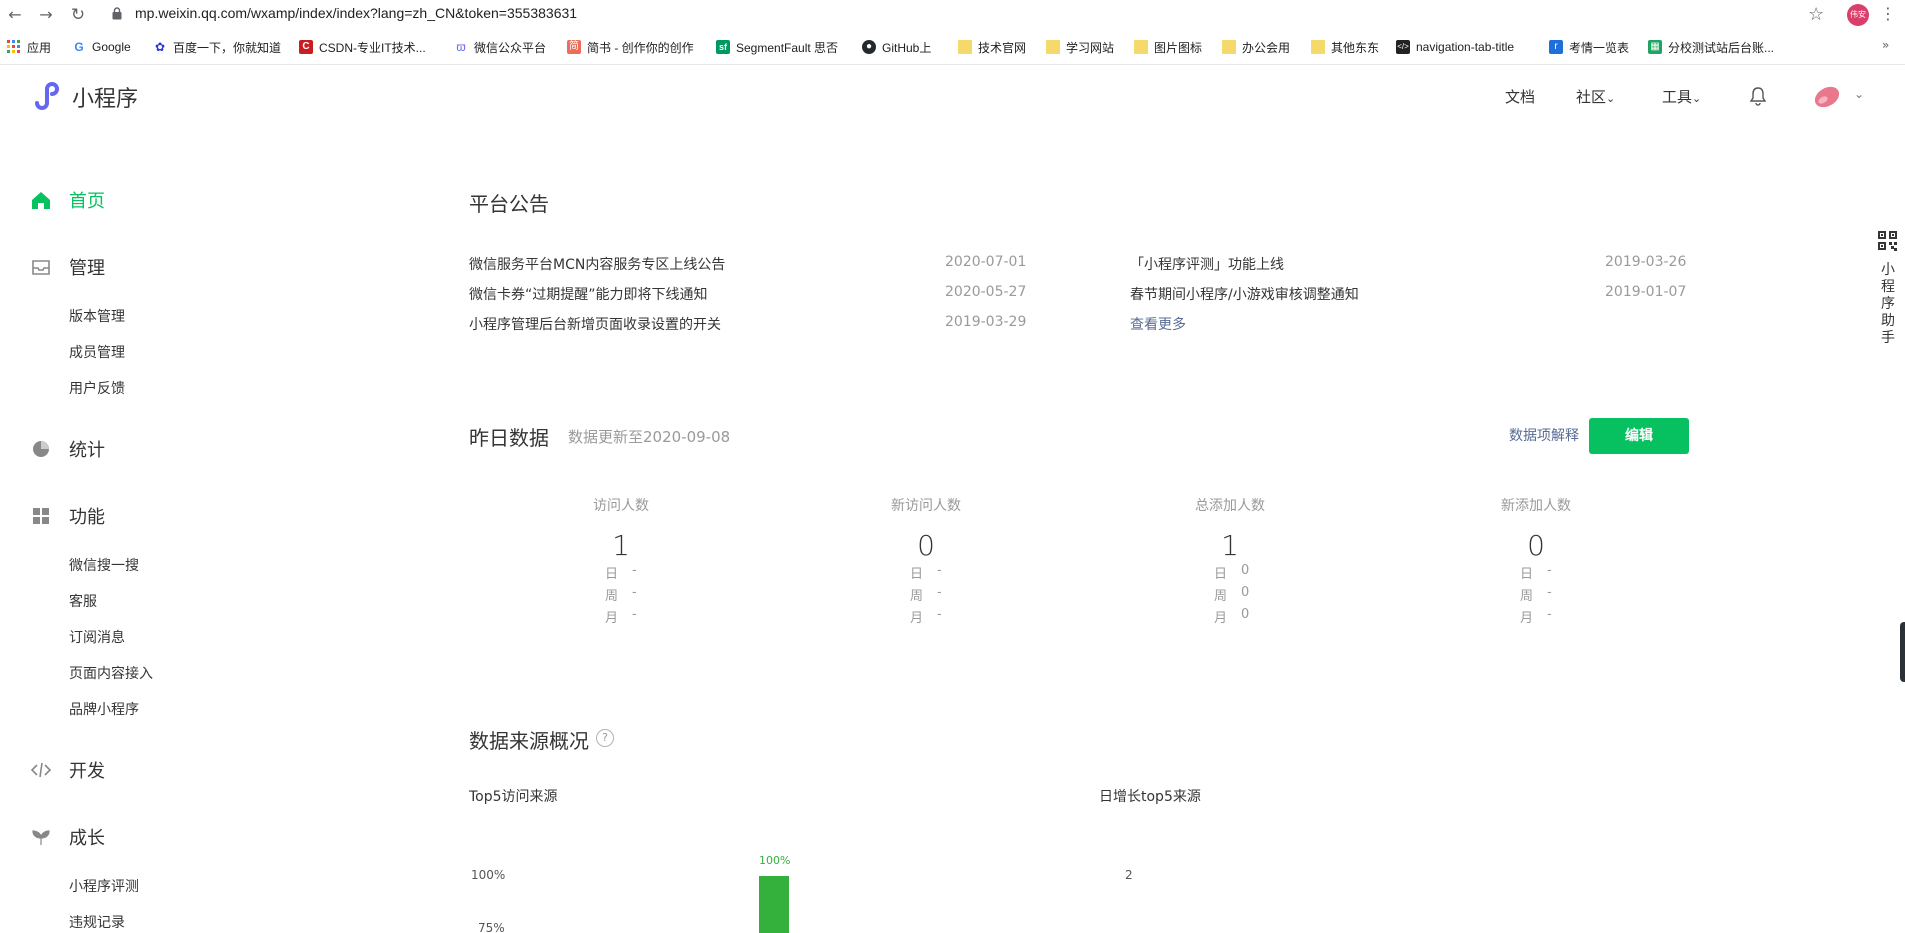  What do you see at coordinates (97, 637) in the screenshot?
I see `sidebar-sub-subscribe: 订阅消息` at bounding box center [97, 637].